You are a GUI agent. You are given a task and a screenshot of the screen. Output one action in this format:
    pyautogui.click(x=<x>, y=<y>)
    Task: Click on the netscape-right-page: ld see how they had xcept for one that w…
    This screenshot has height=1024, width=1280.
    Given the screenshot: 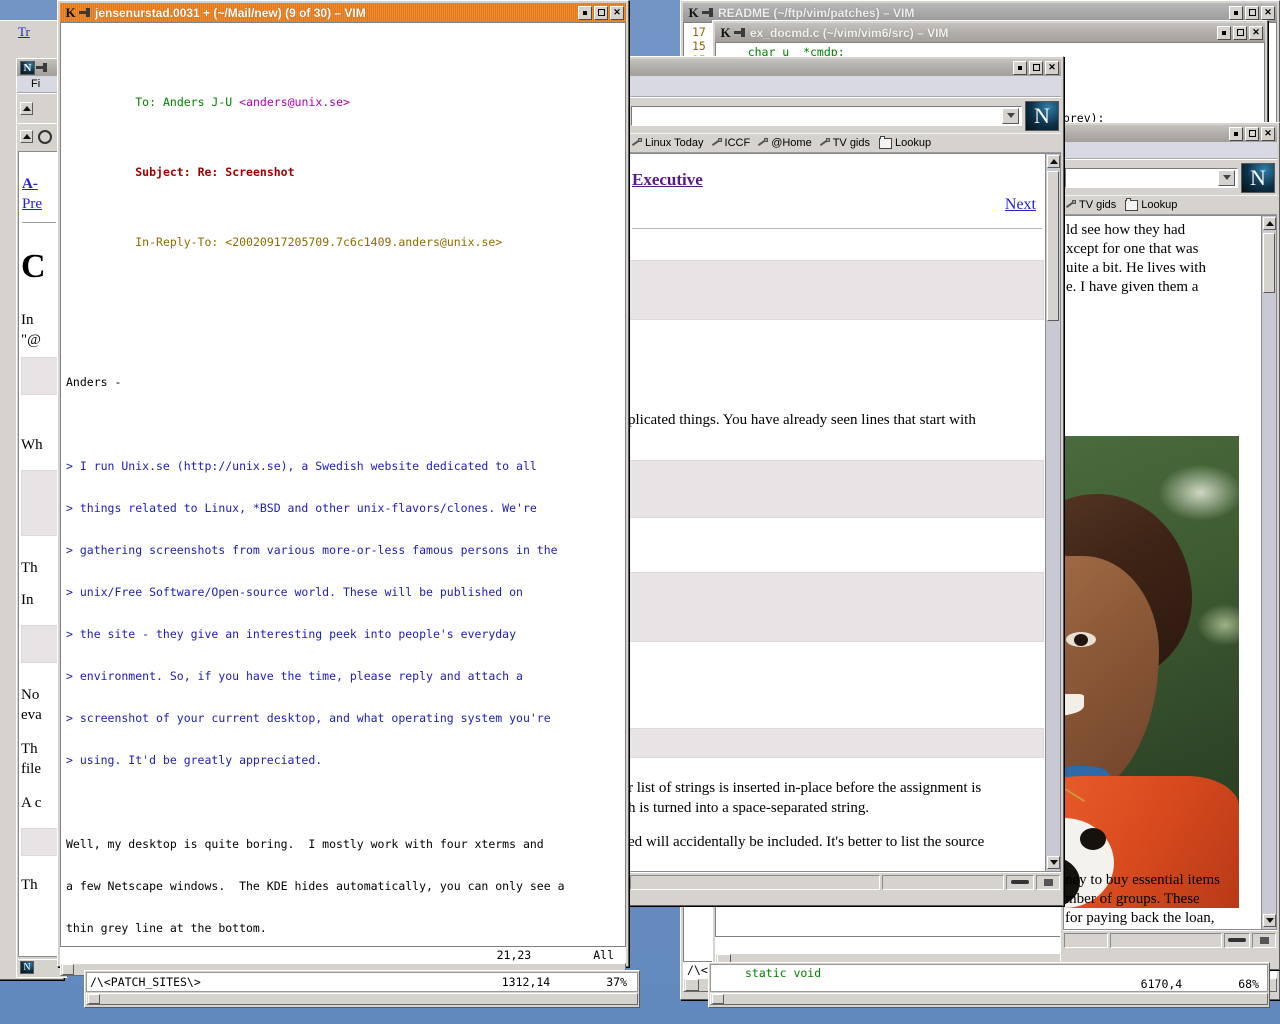 What is the action you would take?
    pyautogui.click(x=1170, y=572)
    